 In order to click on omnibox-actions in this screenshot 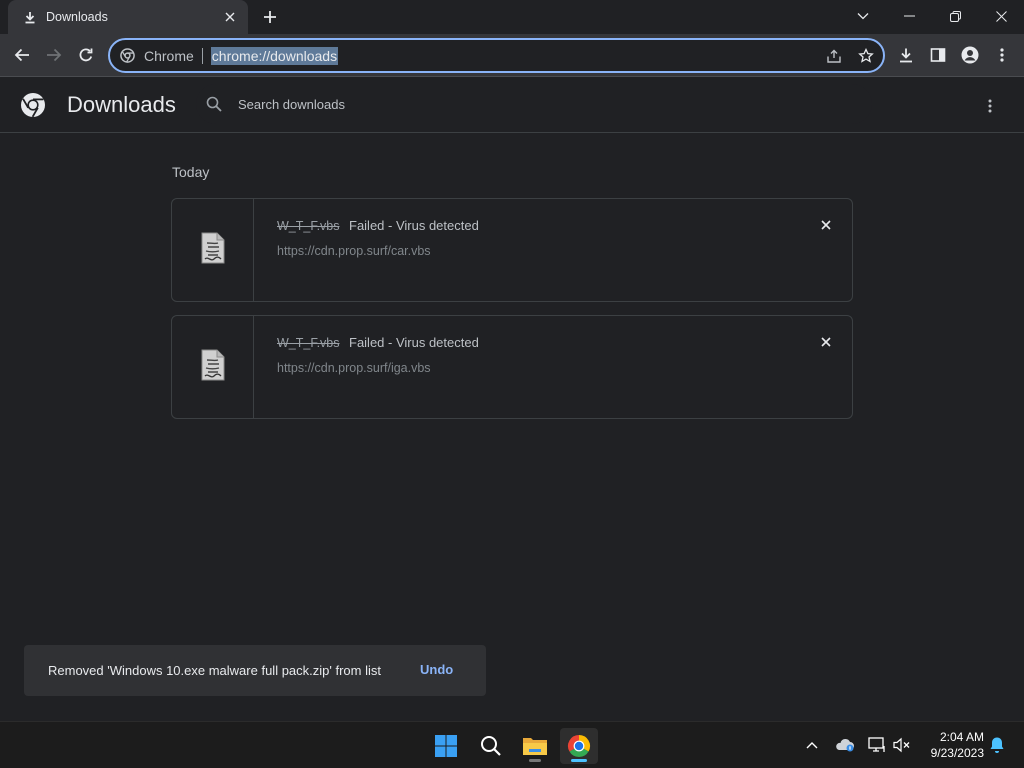, I will do `click(850, 55)`.